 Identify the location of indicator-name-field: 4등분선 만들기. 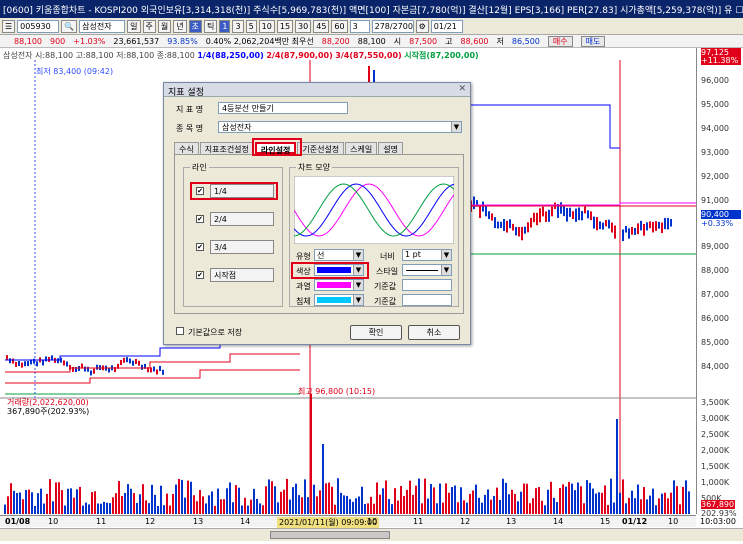
(283, 108).